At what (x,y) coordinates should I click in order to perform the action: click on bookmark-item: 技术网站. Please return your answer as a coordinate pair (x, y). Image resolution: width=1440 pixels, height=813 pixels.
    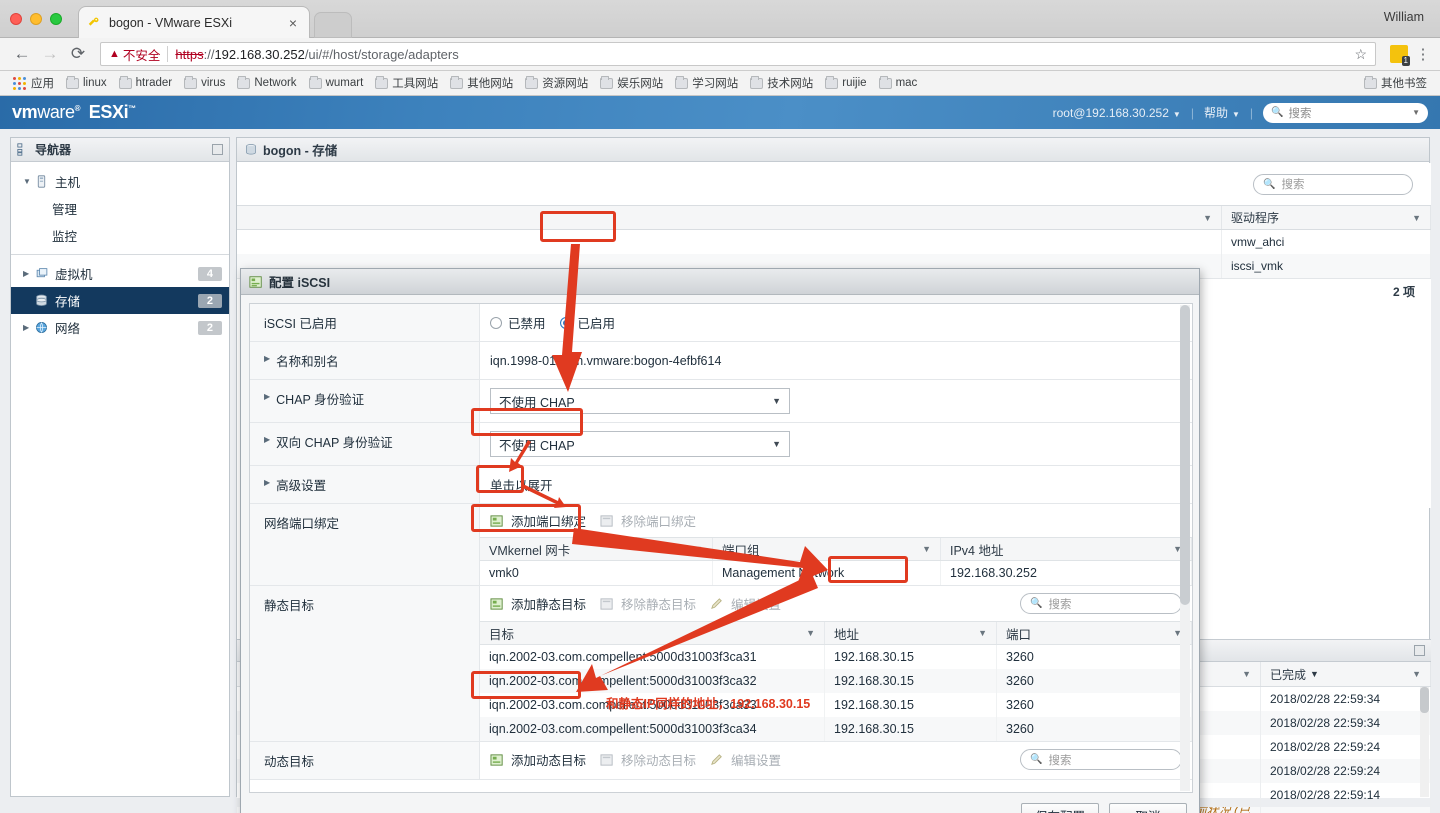
    Looking at the image, I should click on (781, 83).